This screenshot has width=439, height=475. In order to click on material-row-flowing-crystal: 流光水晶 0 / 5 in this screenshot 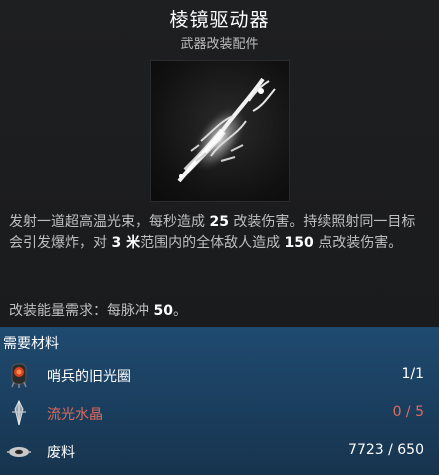, I will do `click(219, 414)`.